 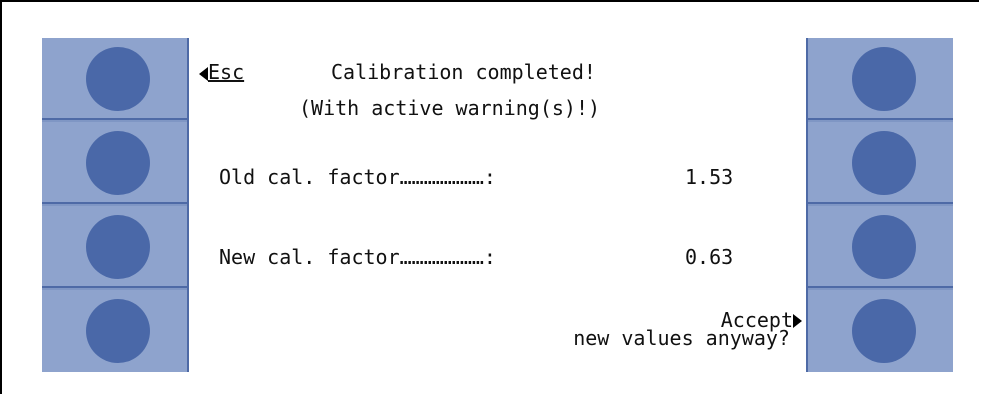 What do you see at coordinates (357, 177) in the screenshot?
I see `old-factor-label: Old cal. factor…………………:` at bounding box center [357, 177].